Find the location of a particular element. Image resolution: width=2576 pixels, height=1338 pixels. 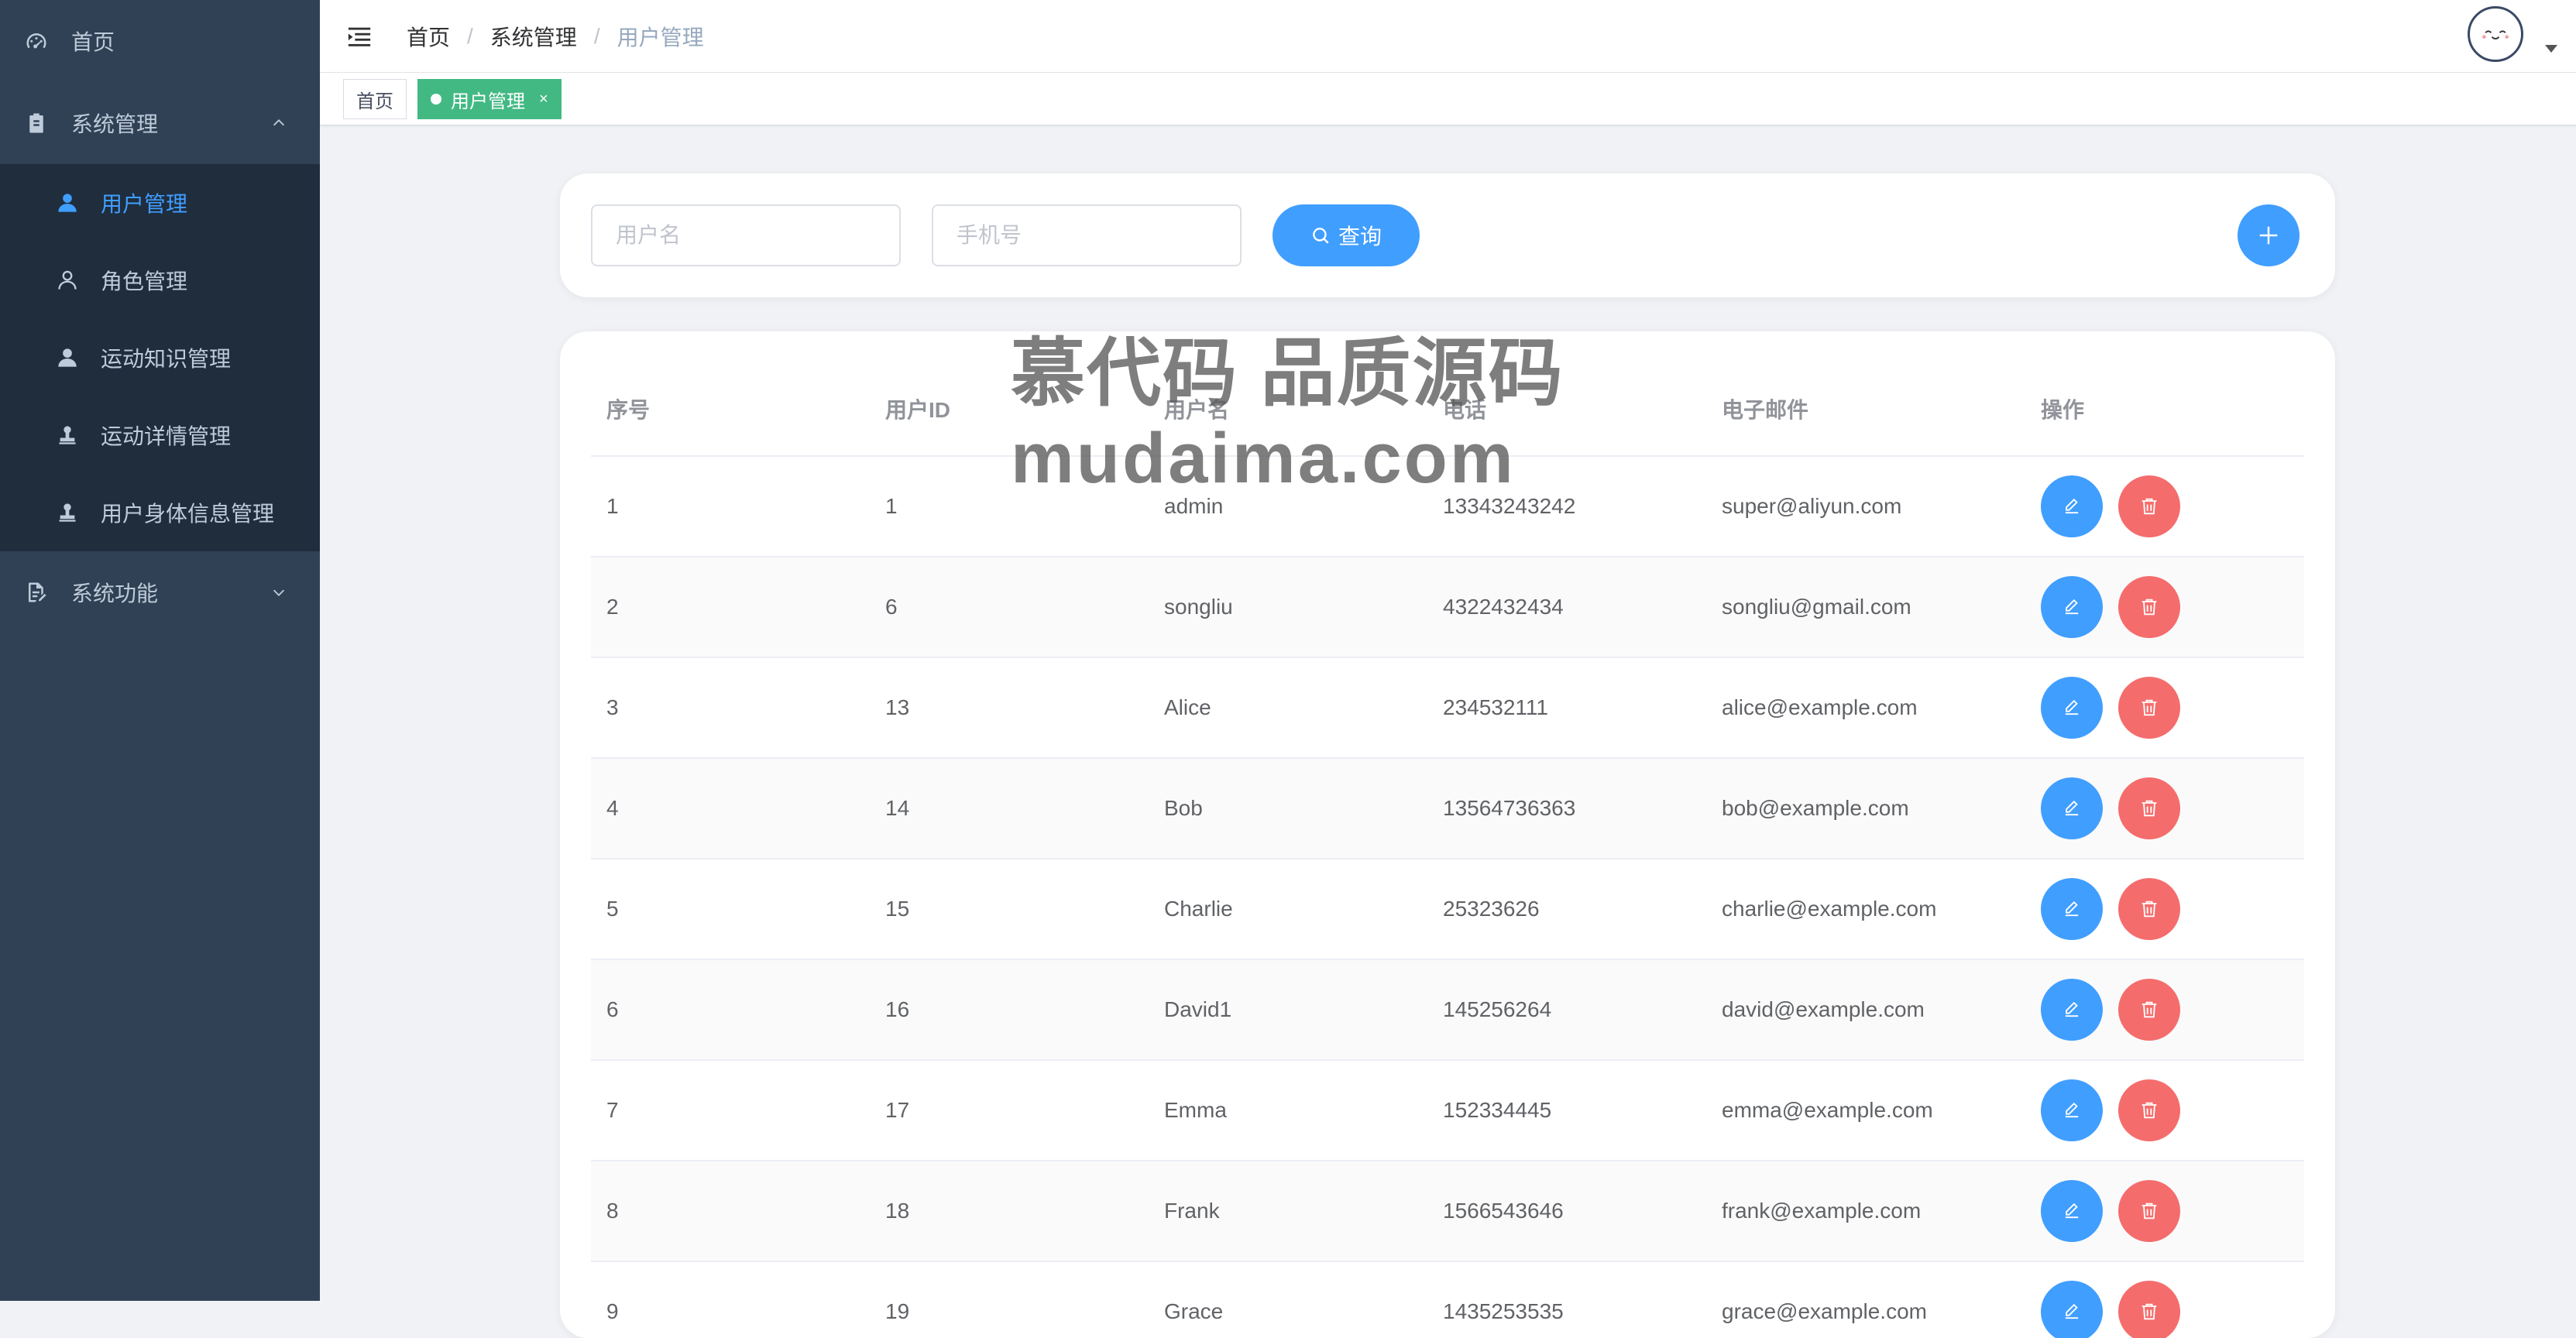

tag-home: 首页 is located at coordinates (375, 99).